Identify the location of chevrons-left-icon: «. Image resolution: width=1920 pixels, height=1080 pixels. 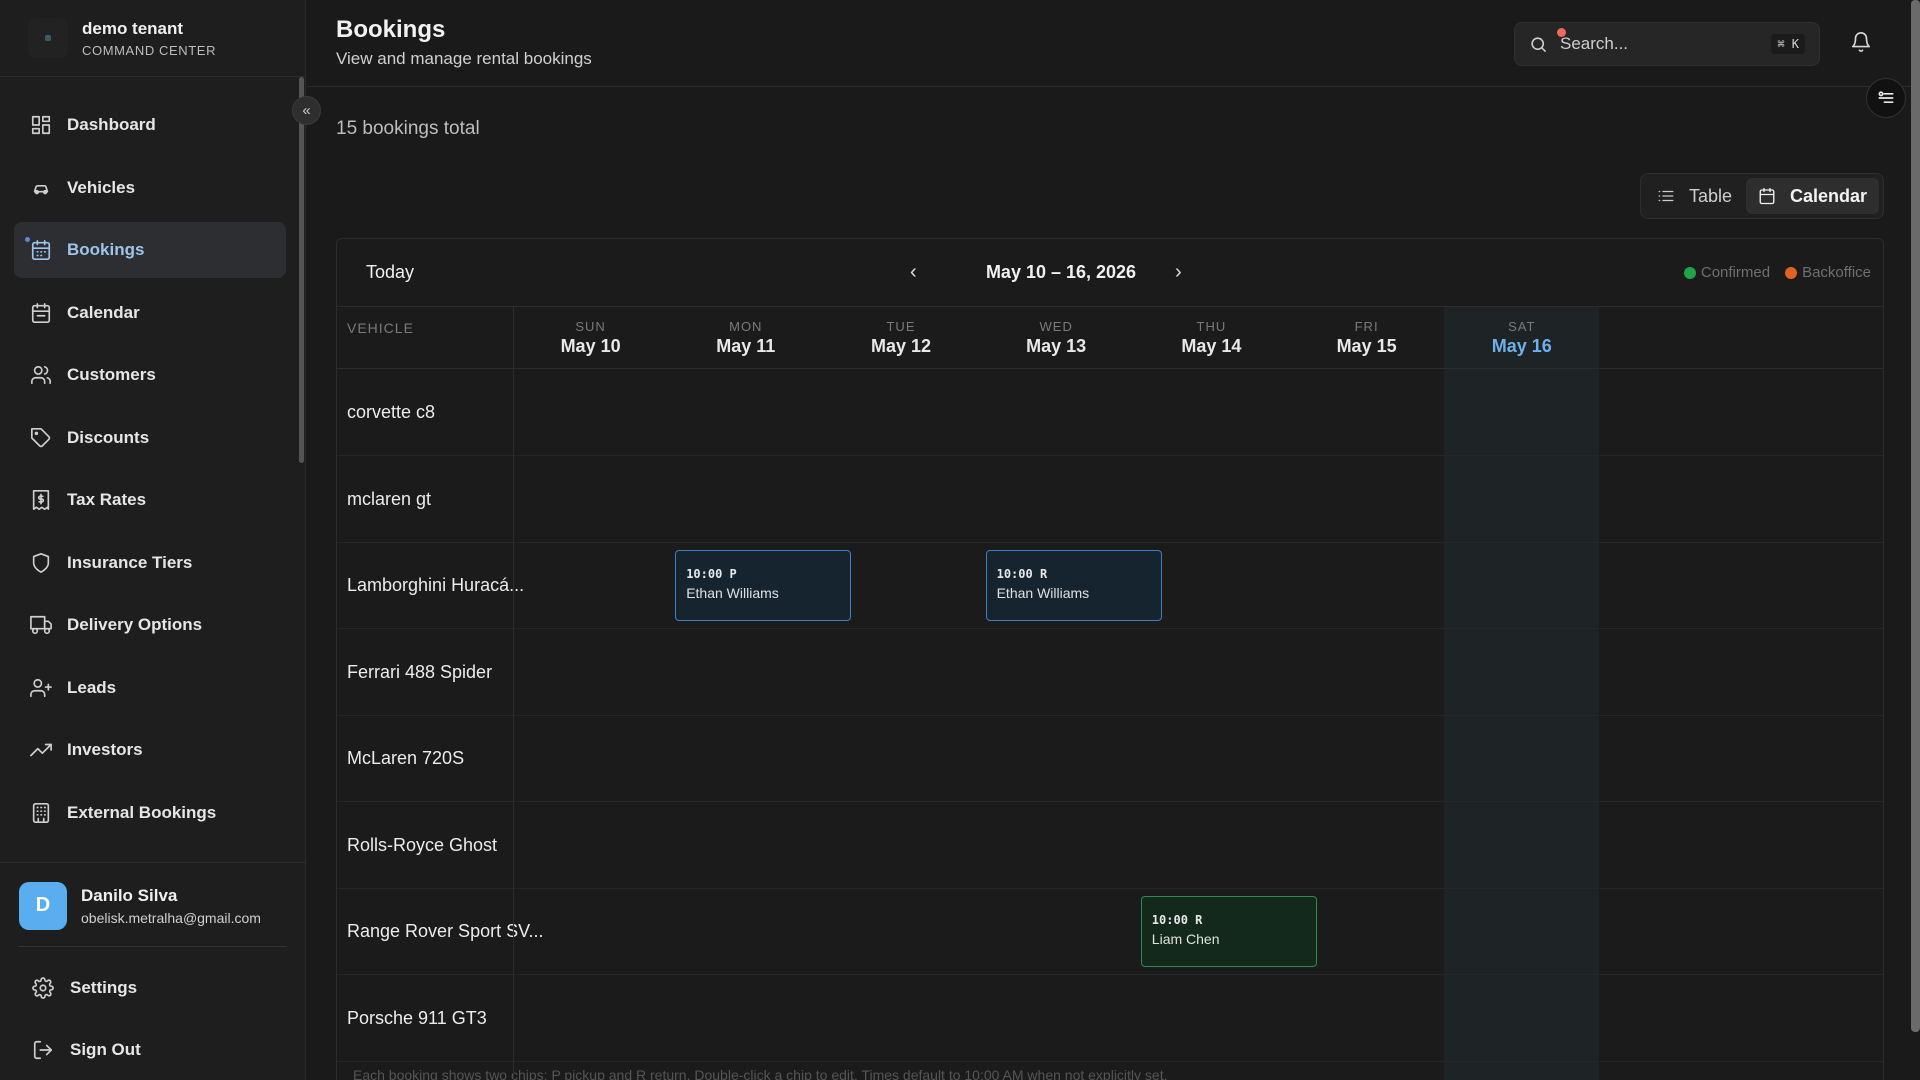
(306, 110).